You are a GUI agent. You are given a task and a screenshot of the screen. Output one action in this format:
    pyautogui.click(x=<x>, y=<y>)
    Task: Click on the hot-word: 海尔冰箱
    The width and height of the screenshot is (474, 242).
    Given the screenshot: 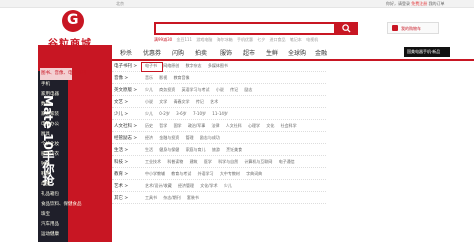 What is the action you would take?
    pyautogui.click(x=225, y=39)
    